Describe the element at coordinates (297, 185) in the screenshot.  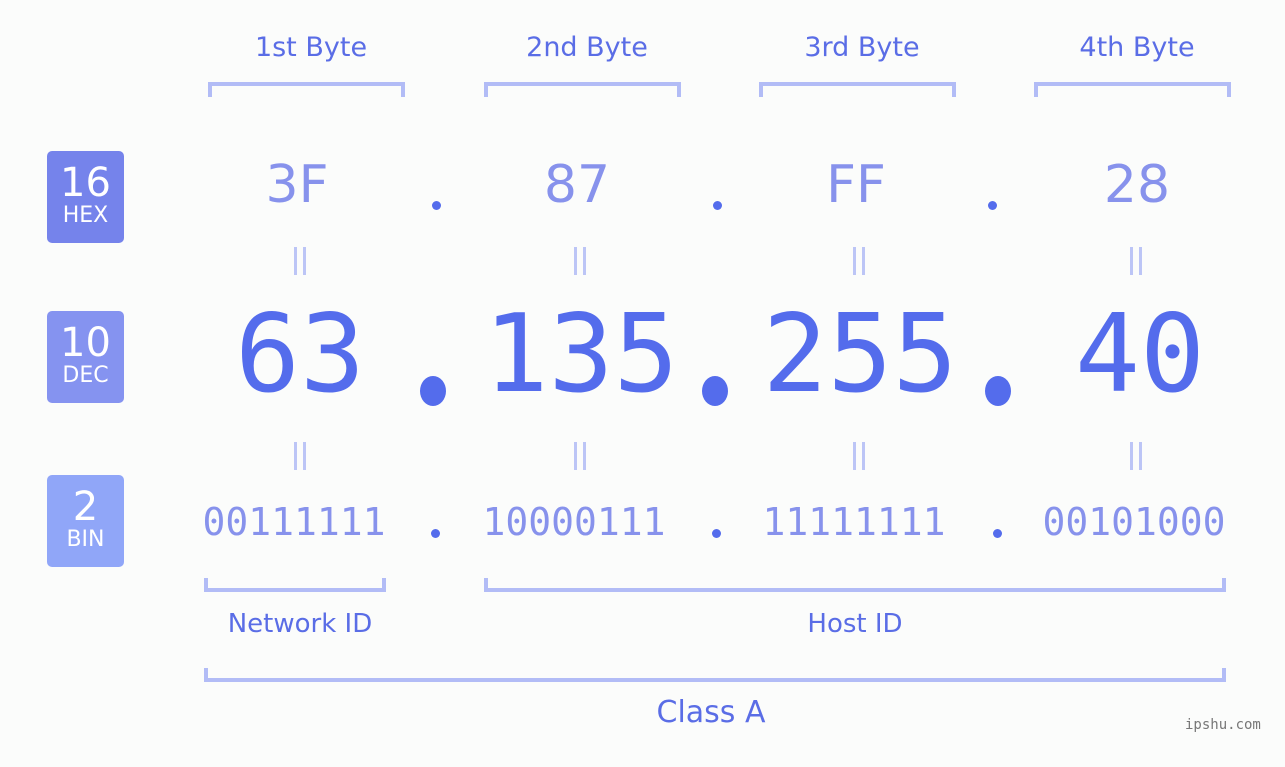
I see `hex-value-1: 3F` at that location.